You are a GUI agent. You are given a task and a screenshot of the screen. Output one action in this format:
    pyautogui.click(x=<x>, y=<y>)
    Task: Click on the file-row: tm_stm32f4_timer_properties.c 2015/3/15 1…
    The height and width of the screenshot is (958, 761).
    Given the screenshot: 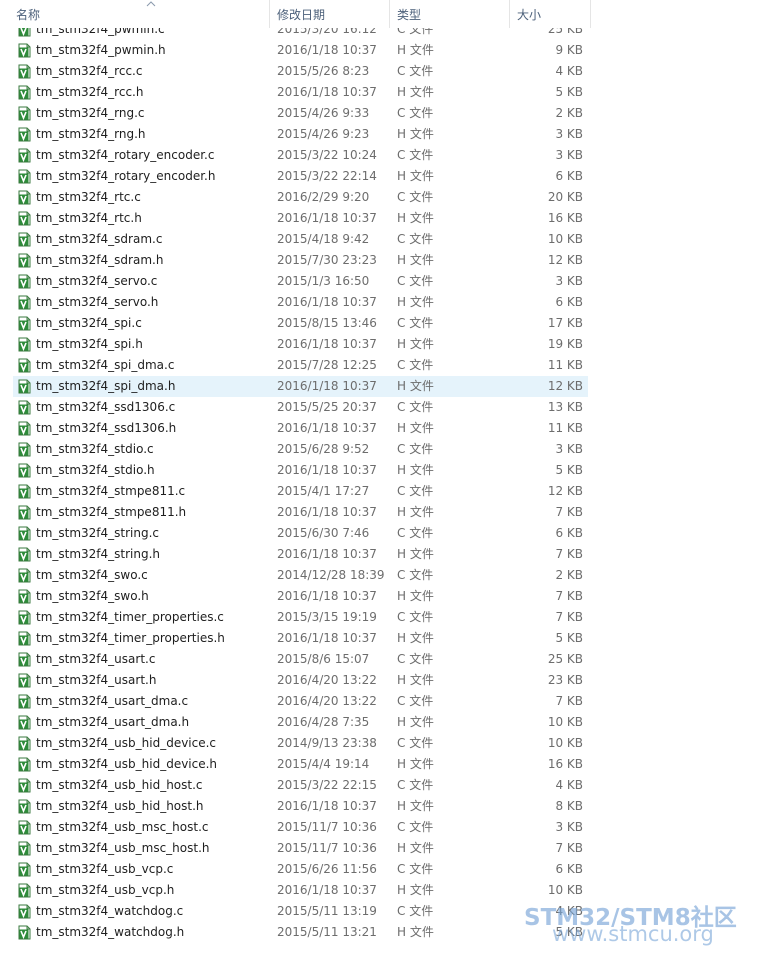 What is the action you would take?
    pyautogui.click(x=300, y=617)
    